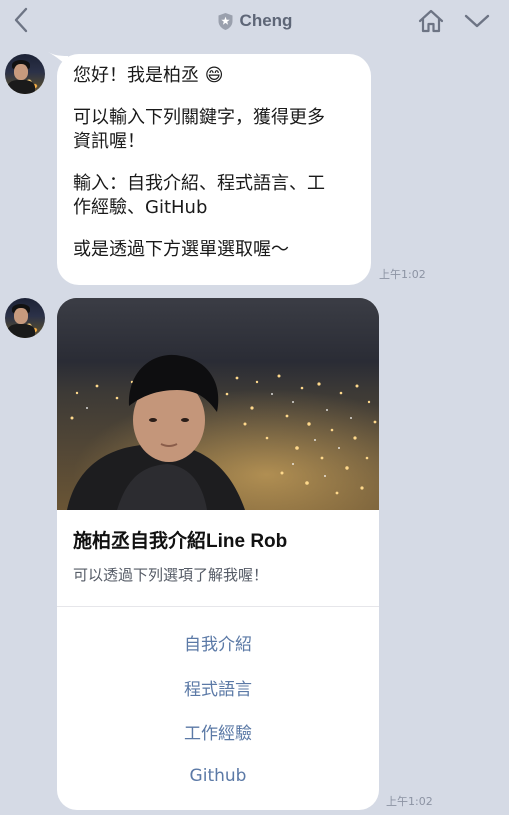 This screenshot has height=815, width=509. I want to click on home-icon, so click(431, 21).